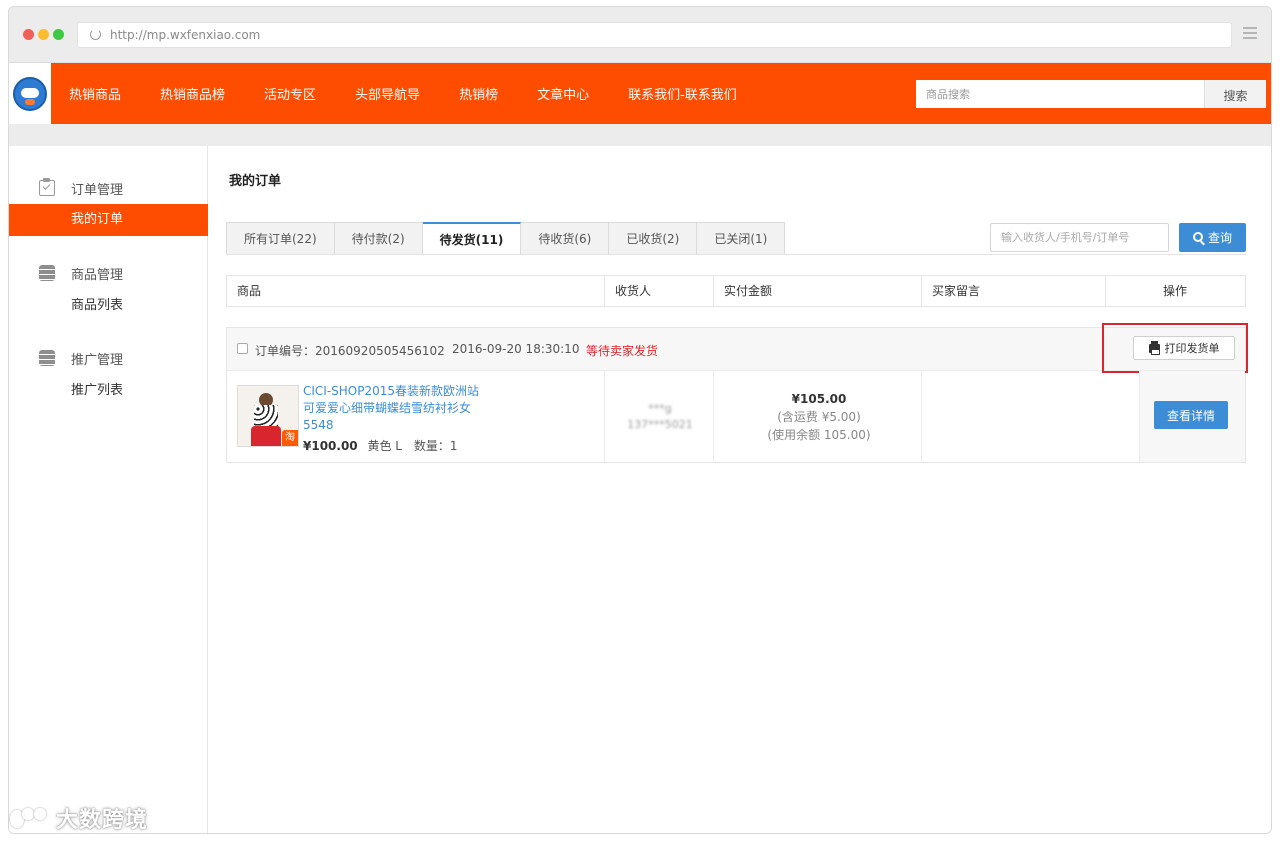 The height and width of the screenshot is (842, 1280). I want to click on receiver-phone: 137***5021, so click(660, 424).